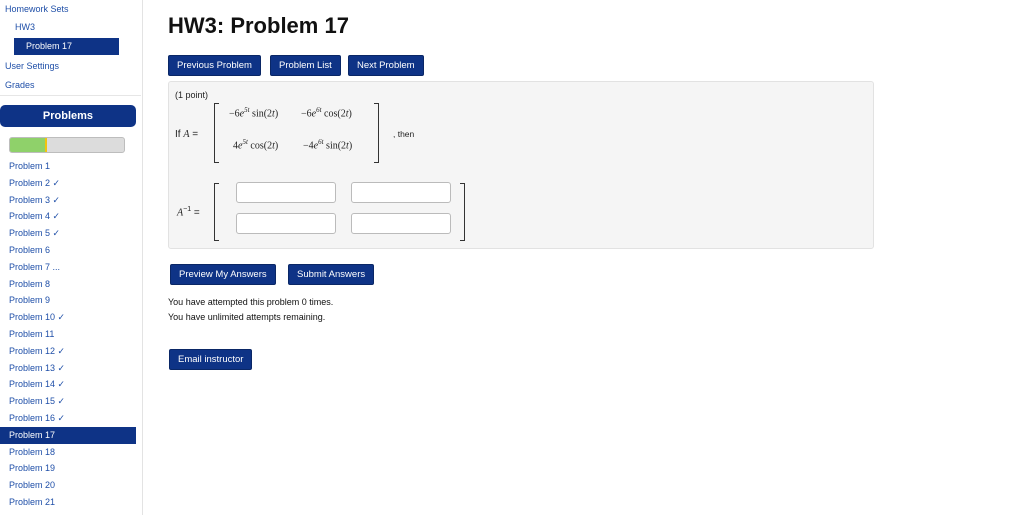 The image size is (1024, 515). Describe the element at coordinates (70, 368) in the screenshot. I see `sidebar-problem-item: Problem 13 ✓` at that location.